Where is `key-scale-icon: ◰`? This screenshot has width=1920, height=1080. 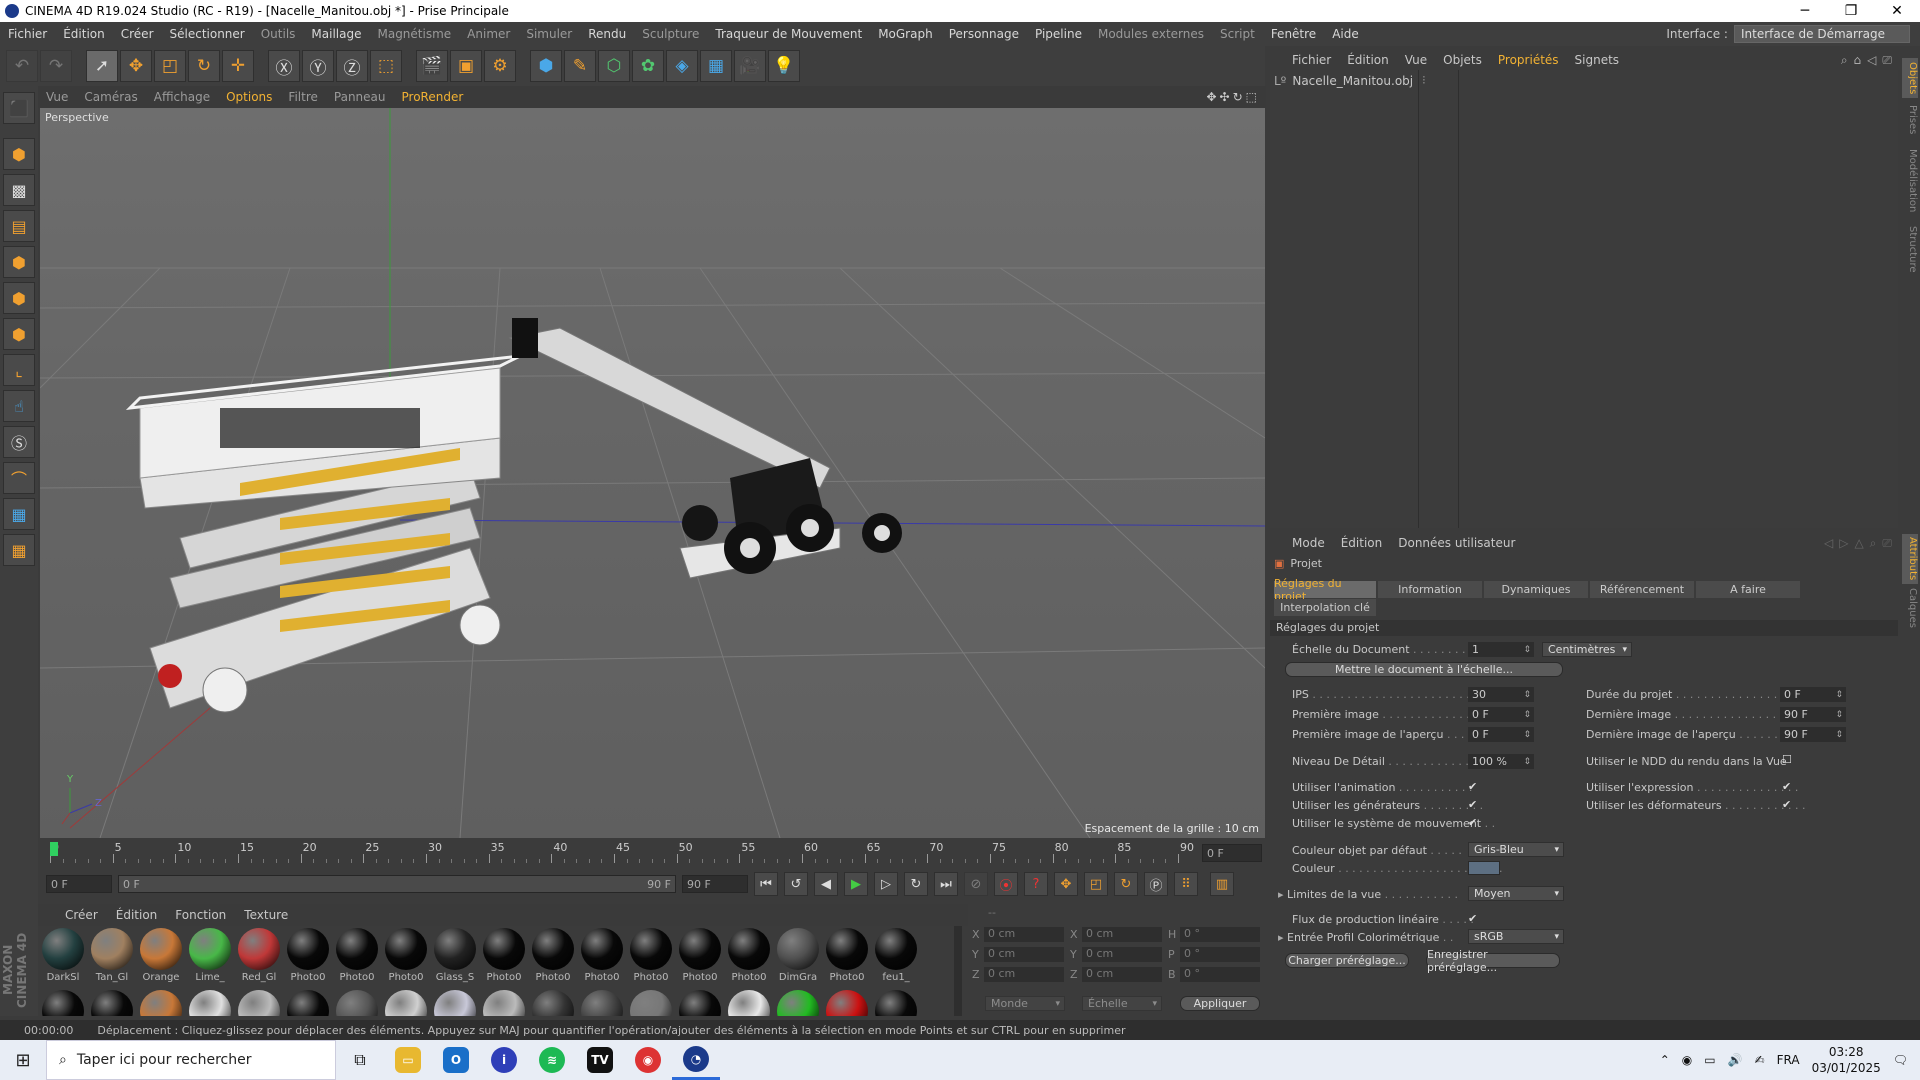 key-scale-icon: ◰ is located at coordinates (1096, 884).